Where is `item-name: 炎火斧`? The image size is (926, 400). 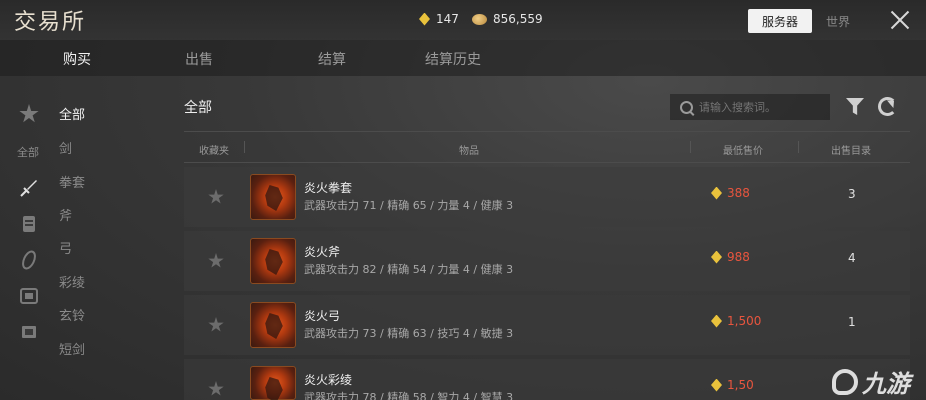 item-name: 炎火斧 is located at coordinates (322, 252).